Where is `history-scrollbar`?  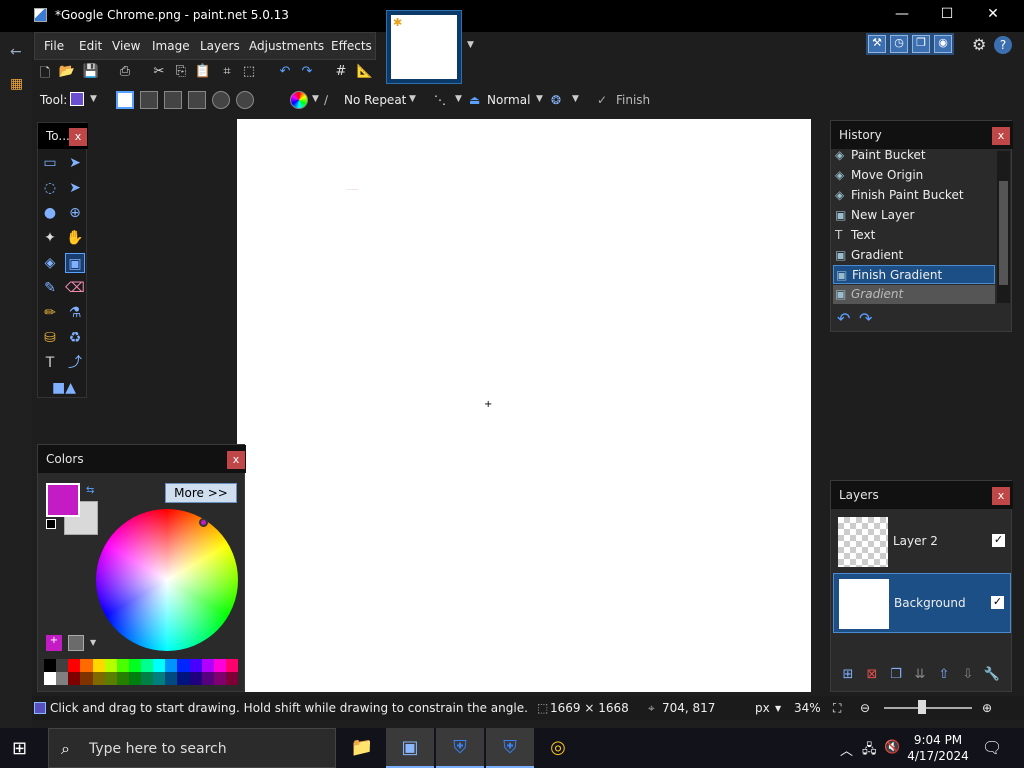
history-scrollbar is located at coordinates (1003, 227).